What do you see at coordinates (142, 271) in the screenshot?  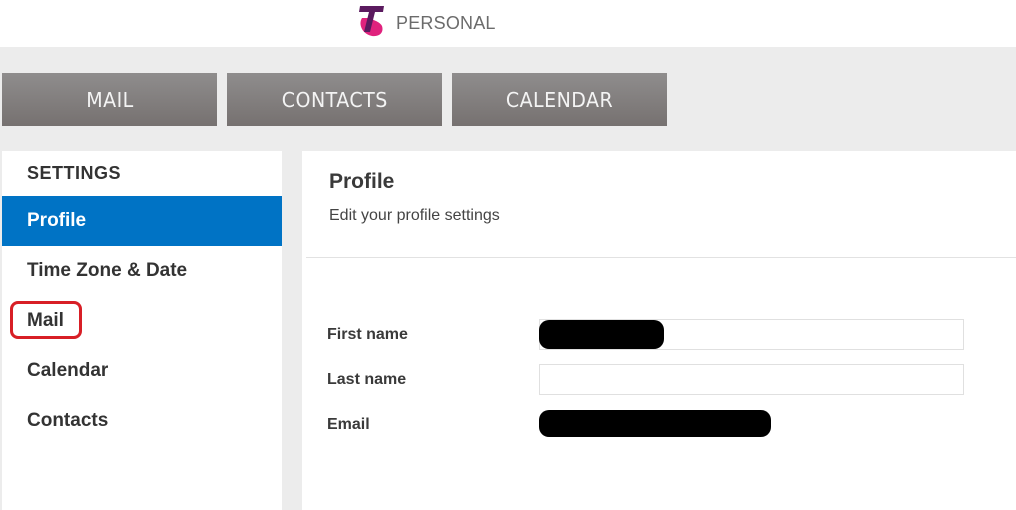 I see `sidebar-item-time-zone-date: Time Zone & Date` at bounding box center [142, 271].